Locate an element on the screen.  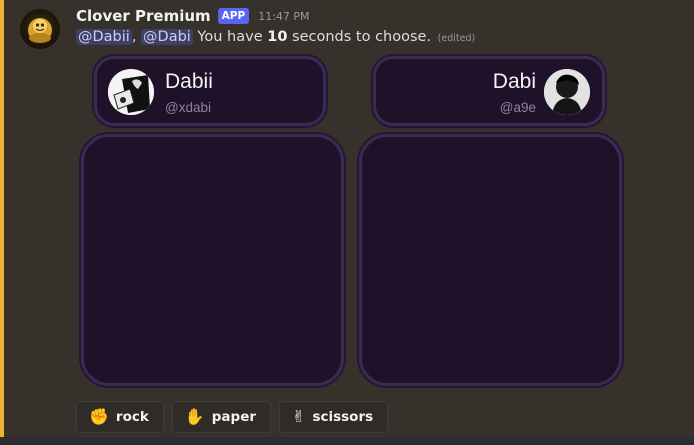
raised-hand-icon: ✋ is located at coordinates (194, 416).